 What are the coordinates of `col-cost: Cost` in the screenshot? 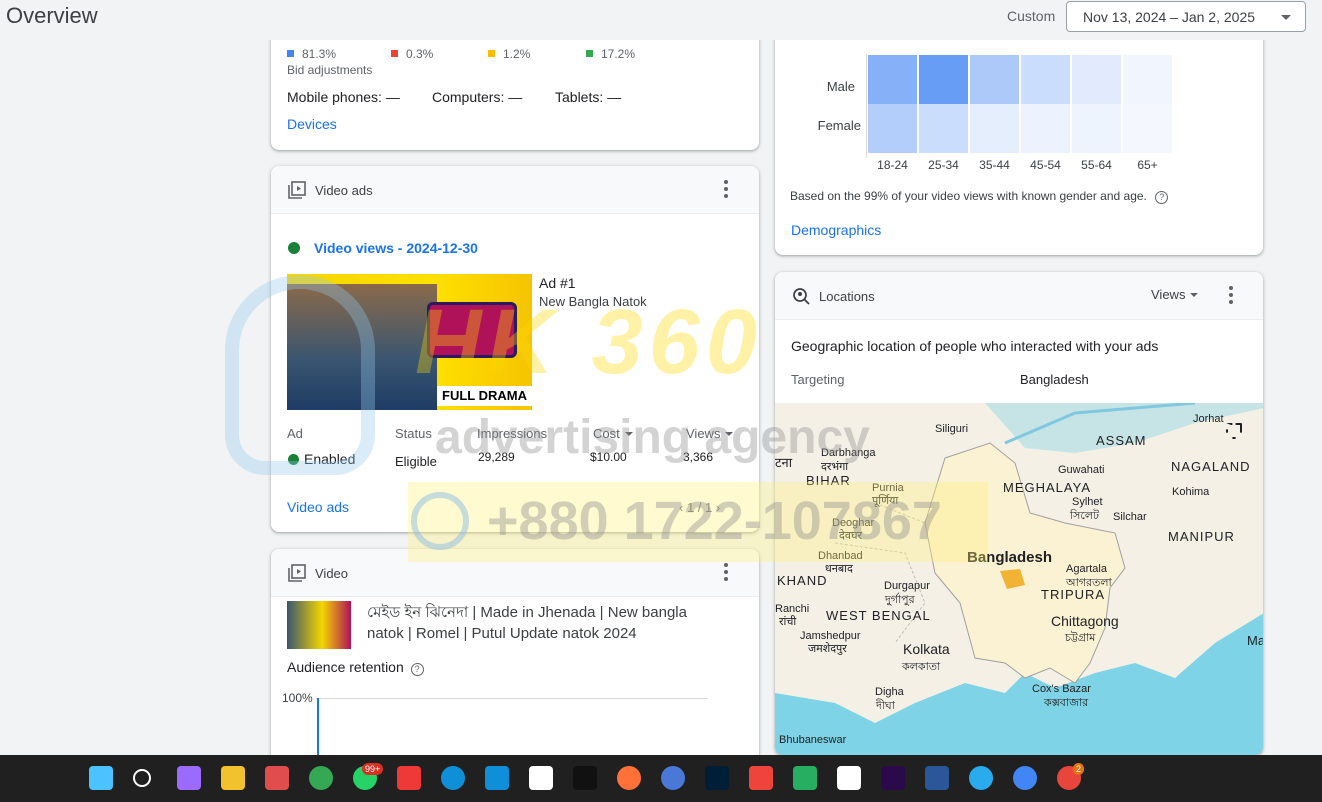 It's located at (613, 433).